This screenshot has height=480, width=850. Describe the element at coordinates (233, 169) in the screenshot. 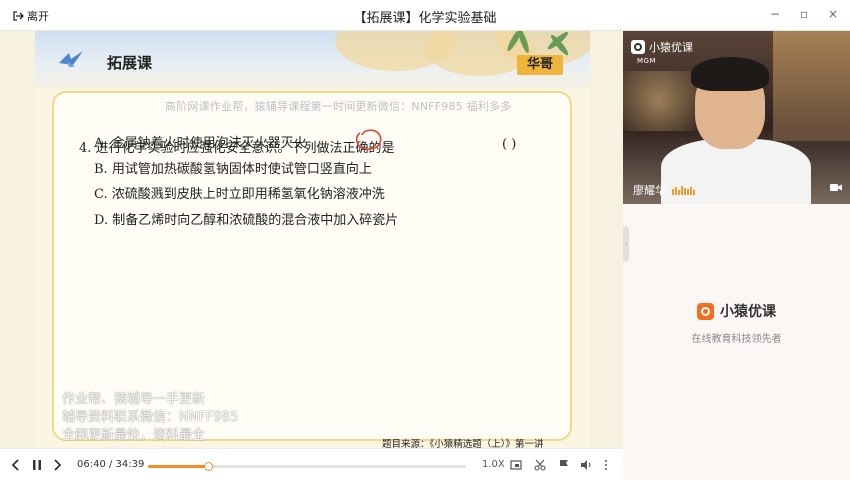

I see `option-b: B. 用试管加热碳酸氢钠固体时使试管口竖直向上` at that location.